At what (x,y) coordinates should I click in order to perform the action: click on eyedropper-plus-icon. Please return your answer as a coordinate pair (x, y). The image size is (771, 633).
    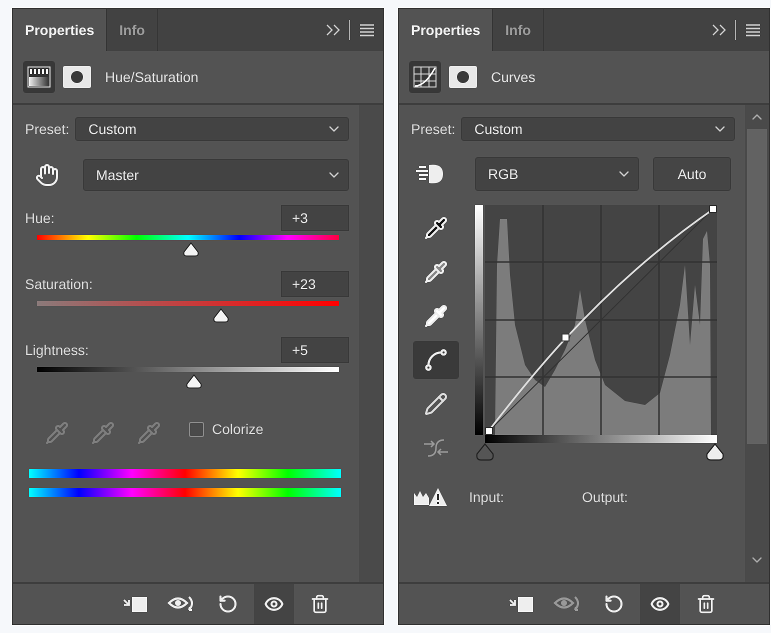
    Looking at the image, I should click on (103, 433).